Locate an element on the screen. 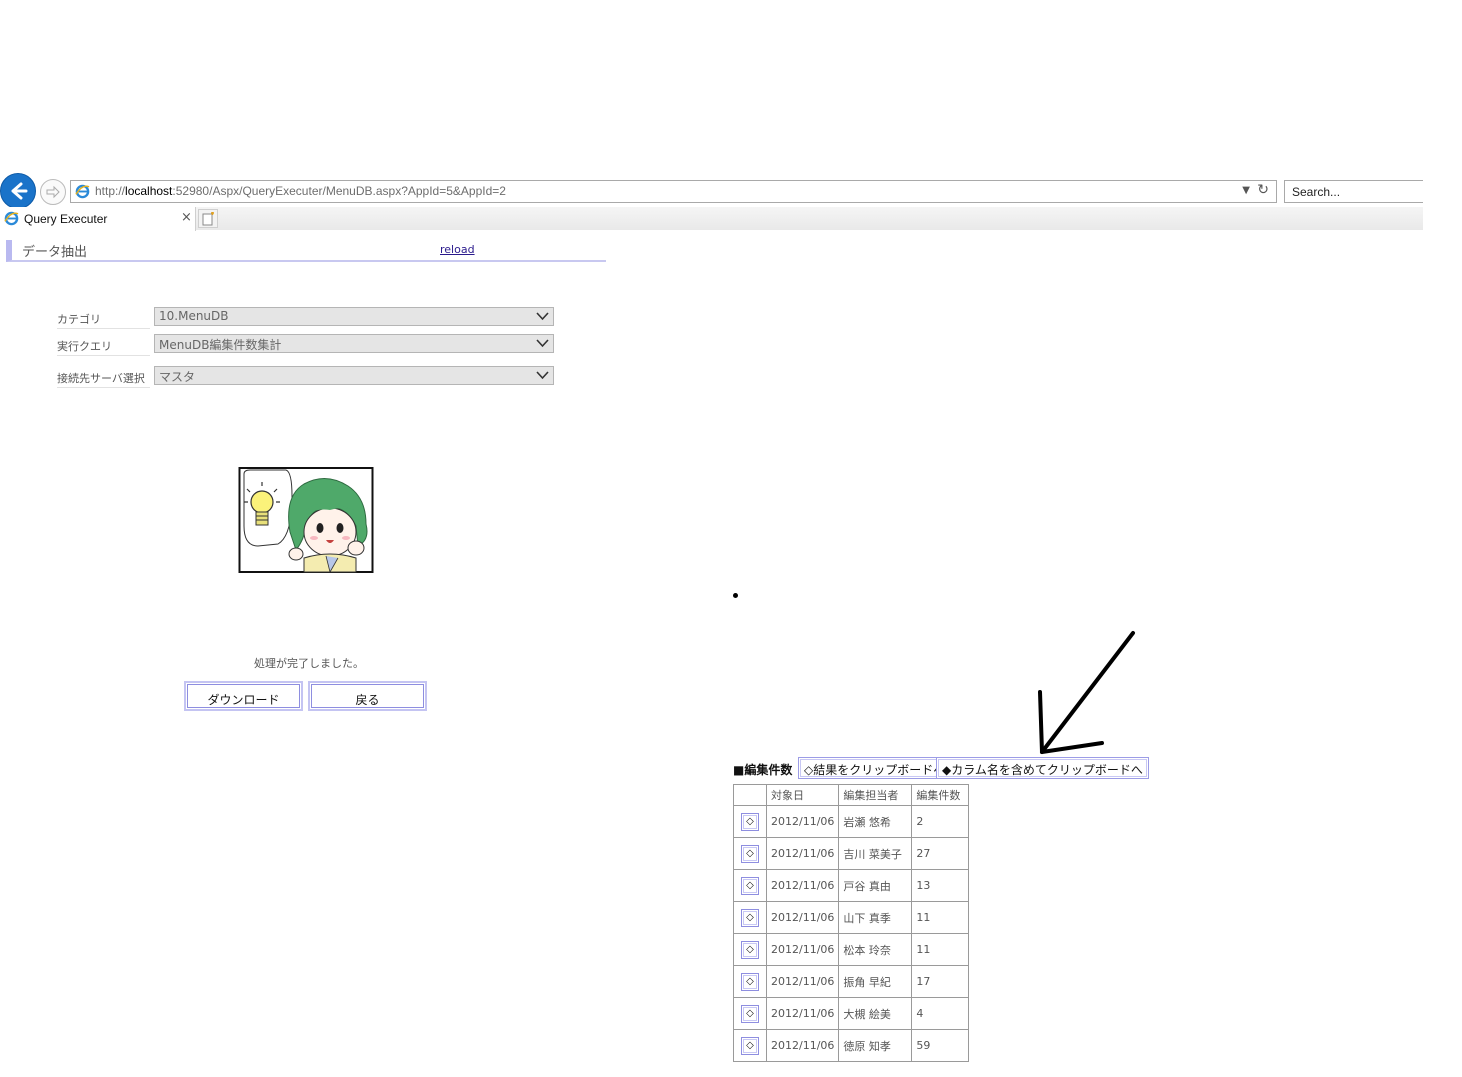  copy-with-columns-label: ◆カラム名を含めてクリップボードへ is located at coordinates (1042, 768).